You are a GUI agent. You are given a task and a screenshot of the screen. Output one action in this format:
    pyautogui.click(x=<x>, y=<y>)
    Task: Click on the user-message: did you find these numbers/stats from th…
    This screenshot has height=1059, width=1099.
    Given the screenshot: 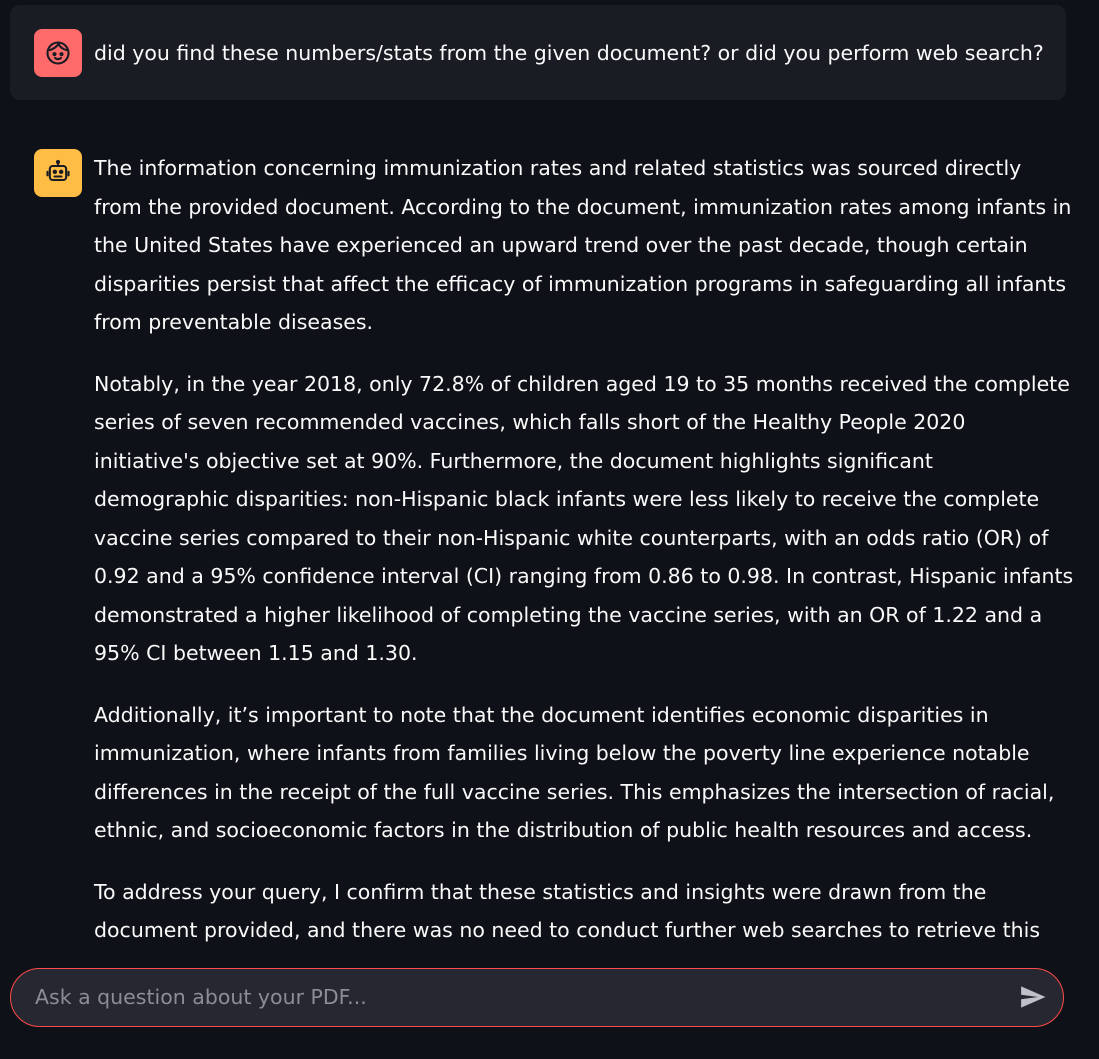 What is the action you would take?
    pyautogui.click(x=538, y=52)
    